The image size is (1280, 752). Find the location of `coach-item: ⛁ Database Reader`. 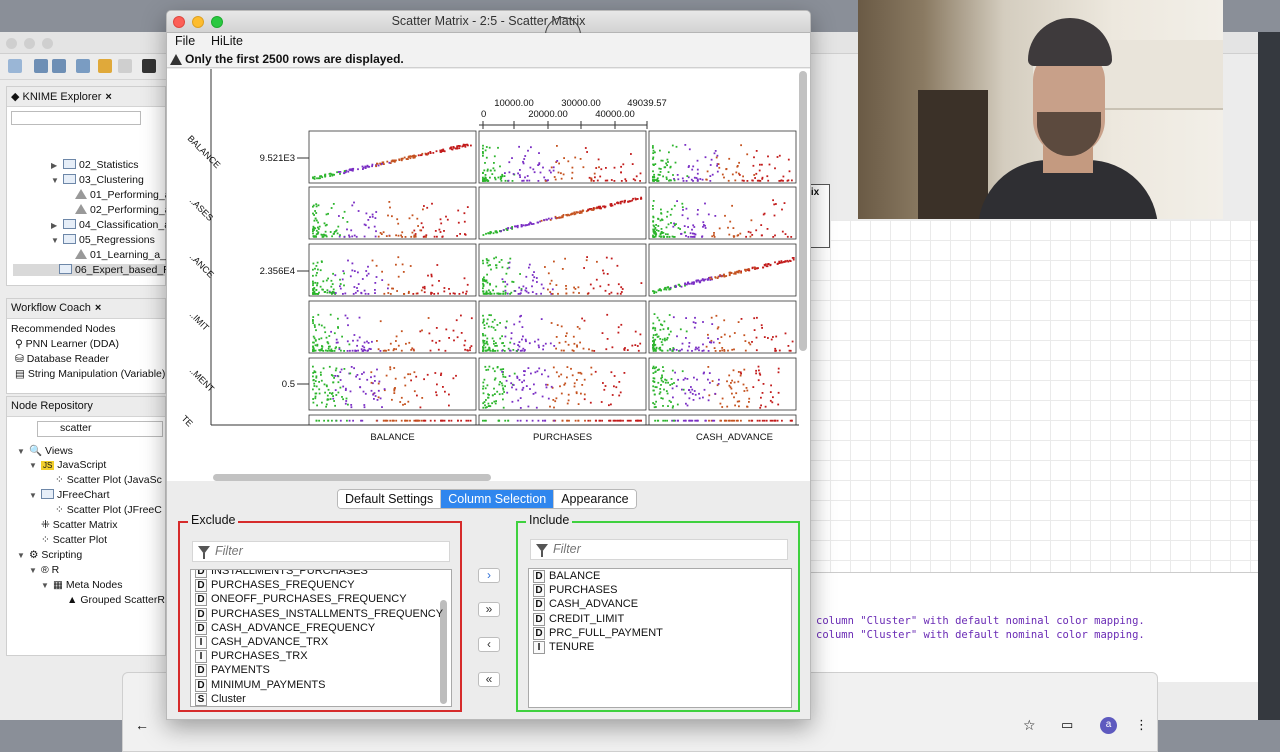

coach-item: ⛁ Database Reader is located at coordinates (62, 359).